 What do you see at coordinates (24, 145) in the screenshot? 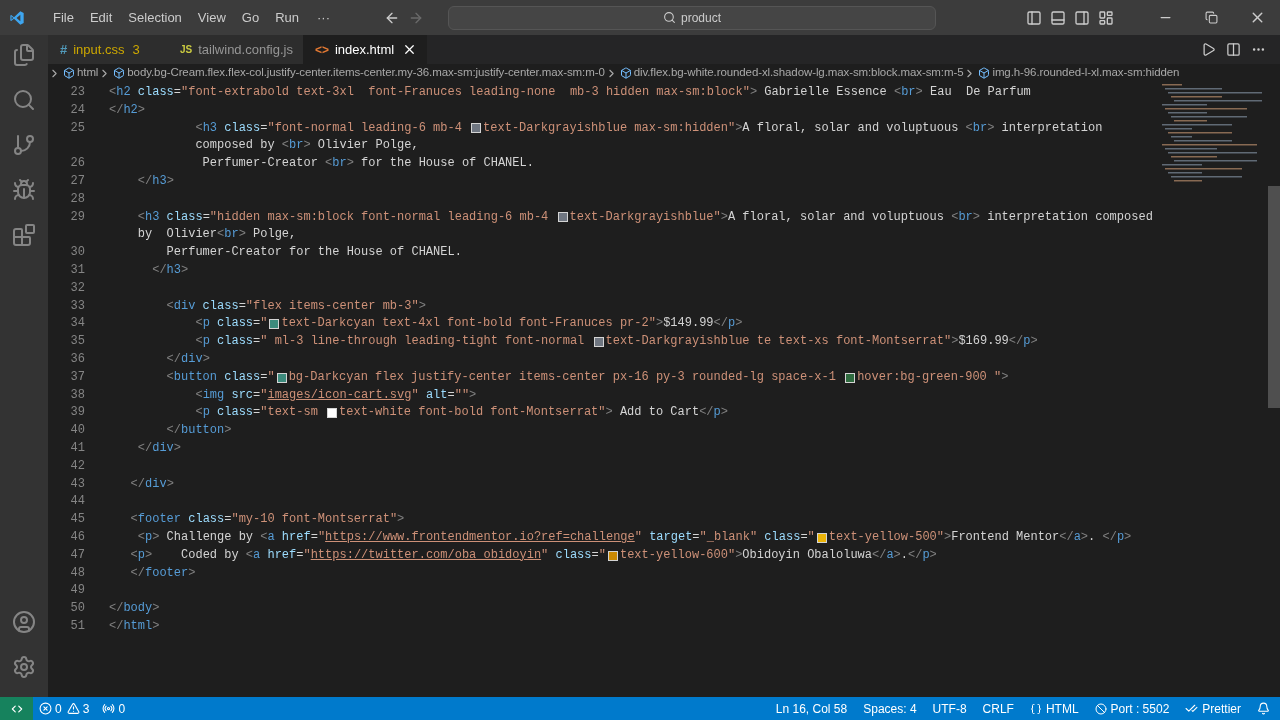
I see `source-control-icon` at bounding box center [24, 145].